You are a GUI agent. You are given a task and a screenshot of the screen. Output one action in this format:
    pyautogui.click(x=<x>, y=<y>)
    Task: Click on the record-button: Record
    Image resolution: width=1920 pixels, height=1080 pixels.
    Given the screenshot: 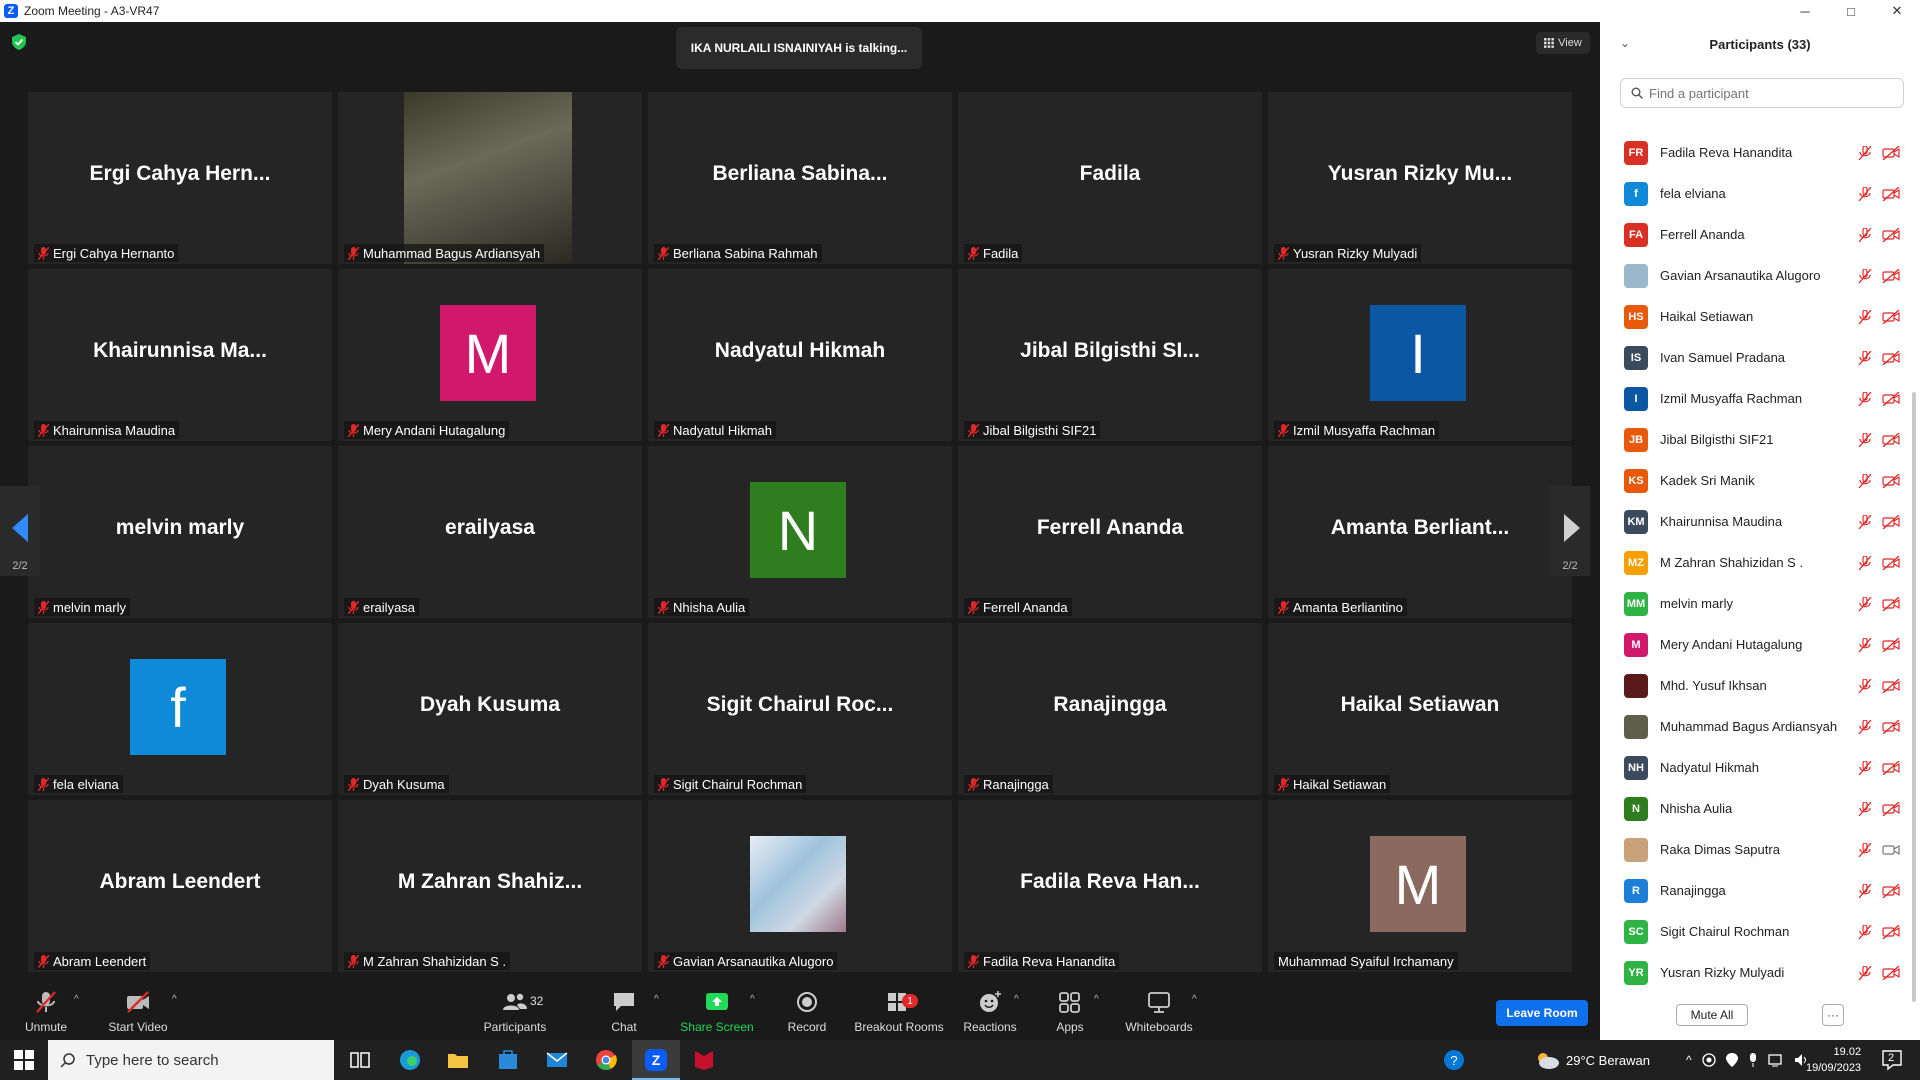 What is the action you would take?
    pyautogui.click(x=807, y=1010)
    